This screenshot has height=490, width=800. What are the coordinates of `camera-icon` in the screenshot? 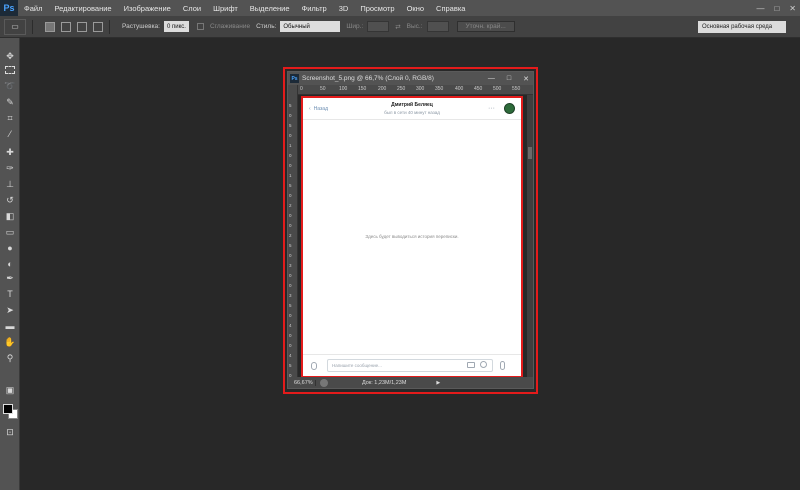 It's located at (471, 365).